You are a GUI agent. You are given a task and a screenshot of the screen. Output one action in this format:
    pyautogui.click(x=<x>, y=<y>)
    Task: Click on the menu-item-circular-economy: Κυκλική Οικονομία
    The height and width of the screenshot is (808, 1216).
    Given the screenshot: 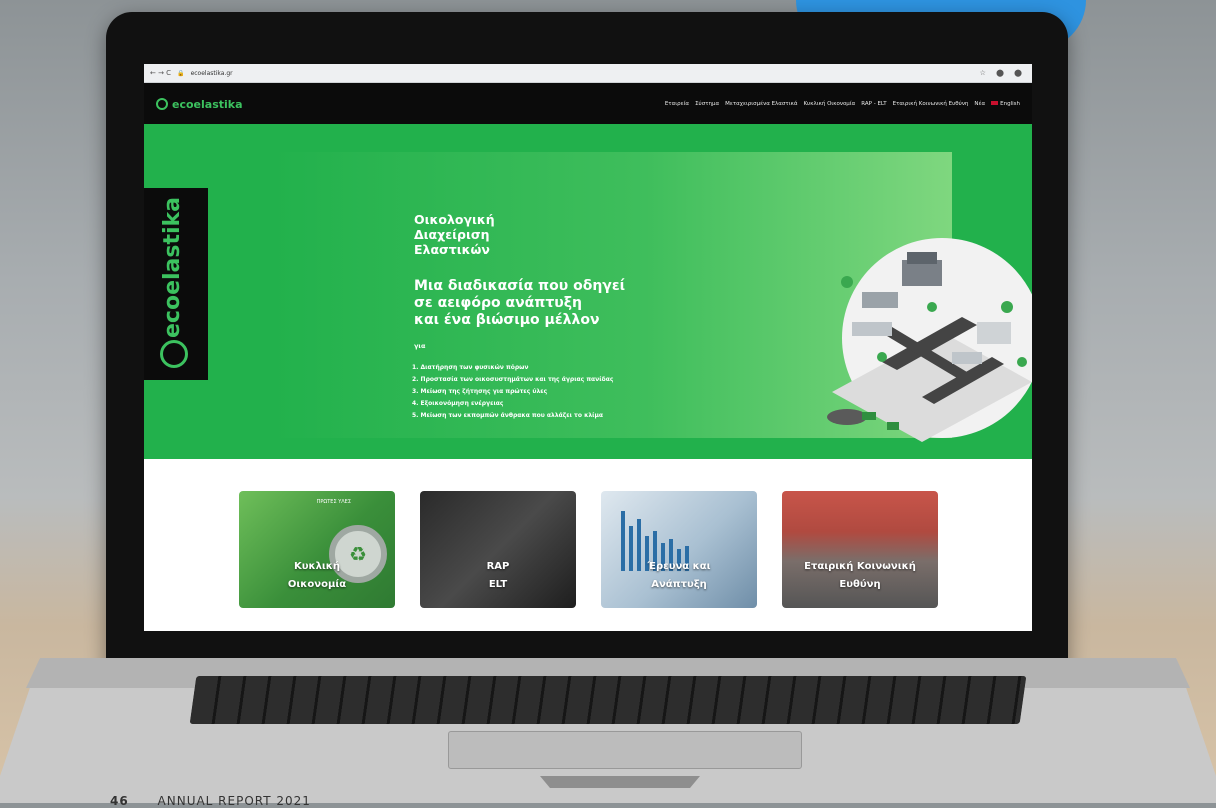 What is the action you would take?
    pyautogui.click(x=829, y=104)
    